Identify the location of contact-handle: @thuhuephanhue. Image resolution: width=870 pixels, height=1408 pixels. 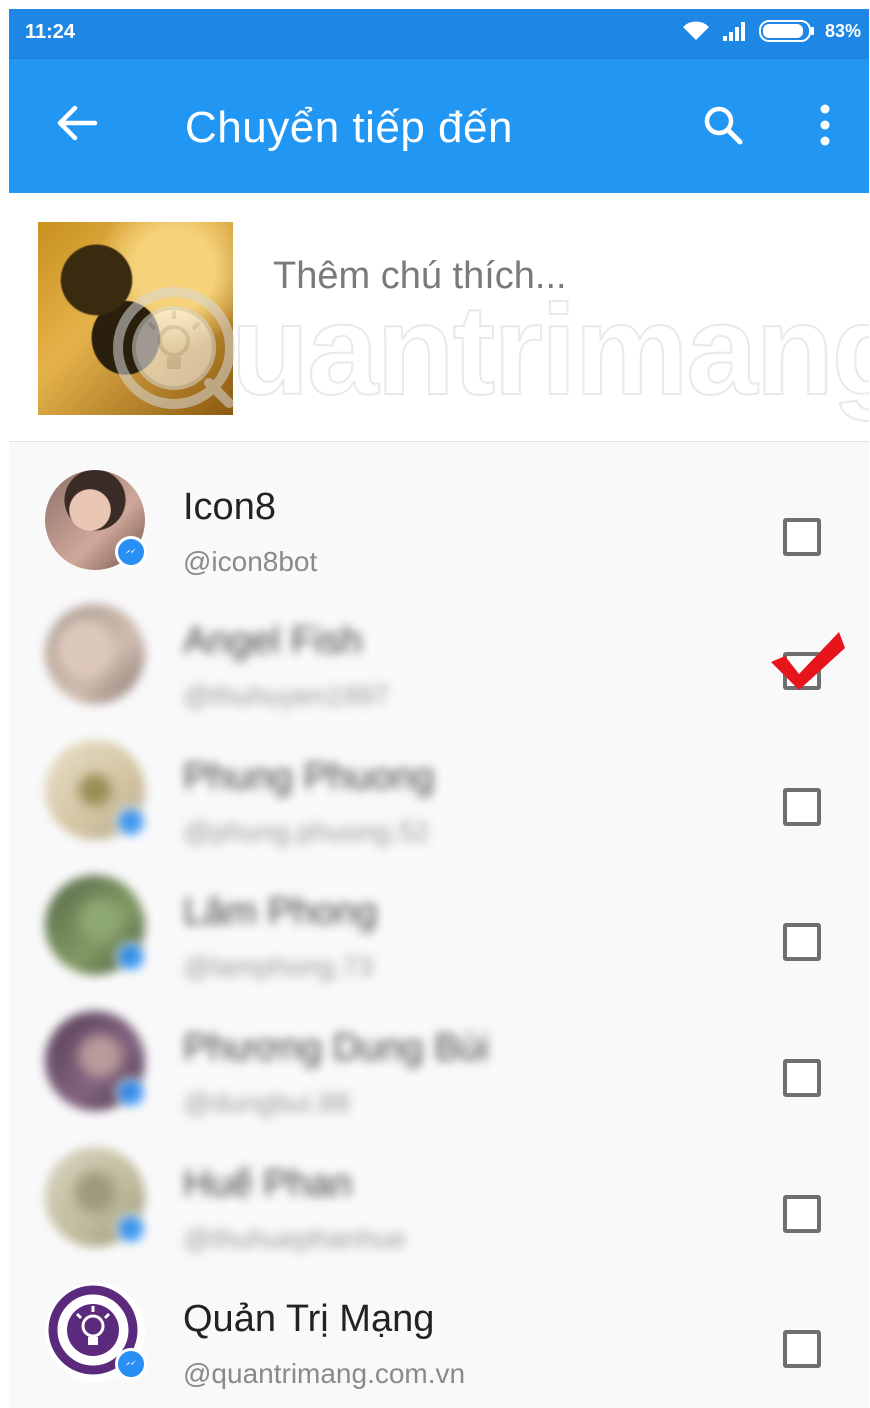
(295, 1238).